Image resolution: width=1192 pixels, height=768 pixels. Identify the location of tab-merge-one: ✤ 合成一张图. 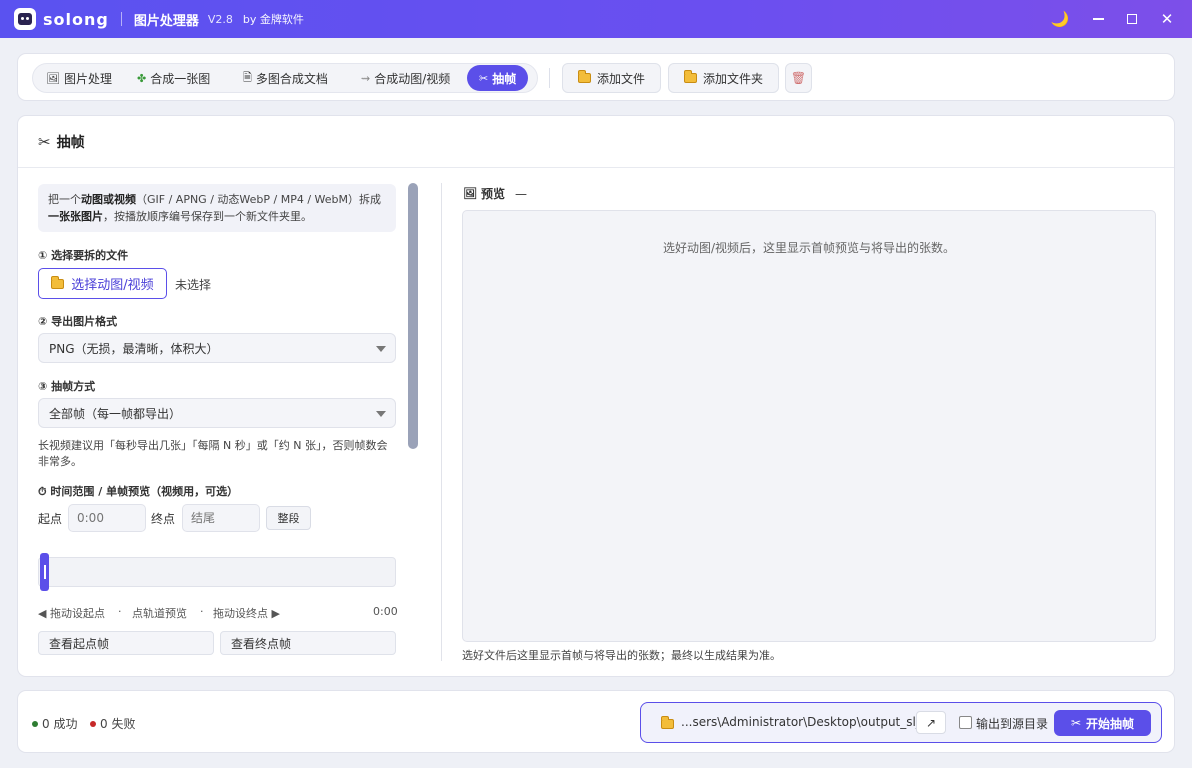
(173, 78).